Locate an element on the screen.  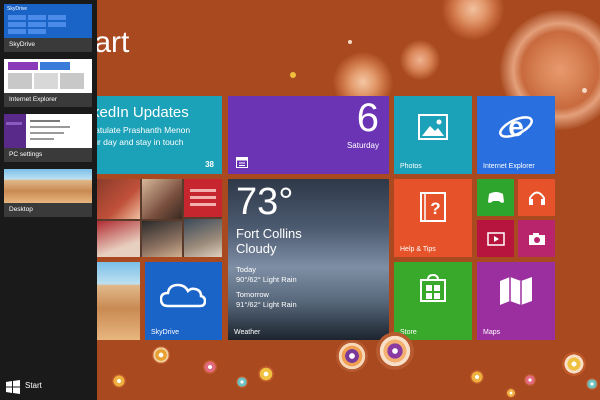
switcher-item-label: SkyDrive is located at coordinates (48, 45).